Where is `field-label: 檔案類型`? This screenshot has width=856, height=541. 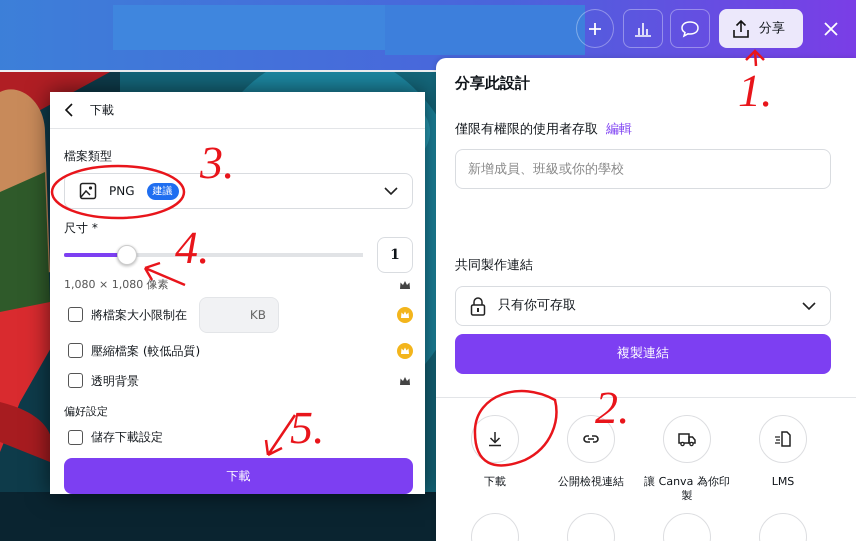 field-label: 檔案類型 is located at coordinates (88, 156).